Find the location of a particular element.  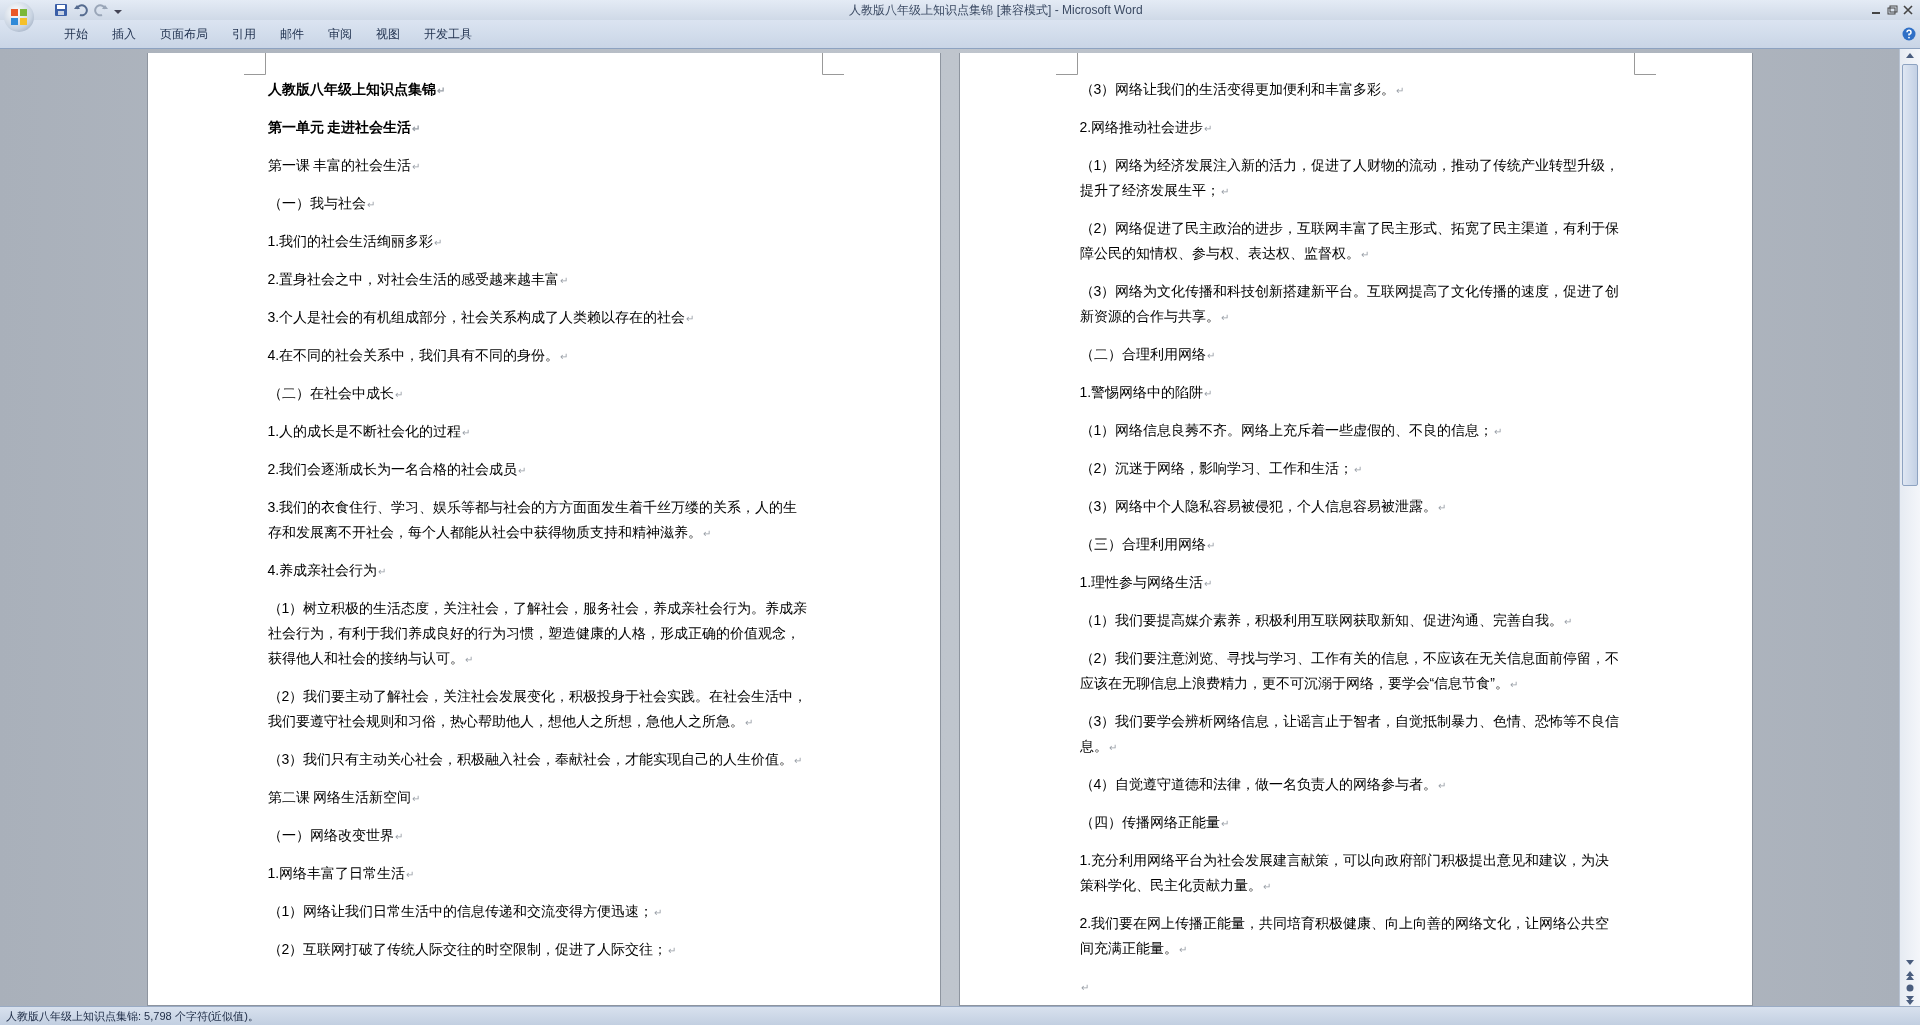

document-paragraph: （4）自觉遵守道德和法律，做一名负责人的网络参与者。↵ is located at coordinates (1263, 784).